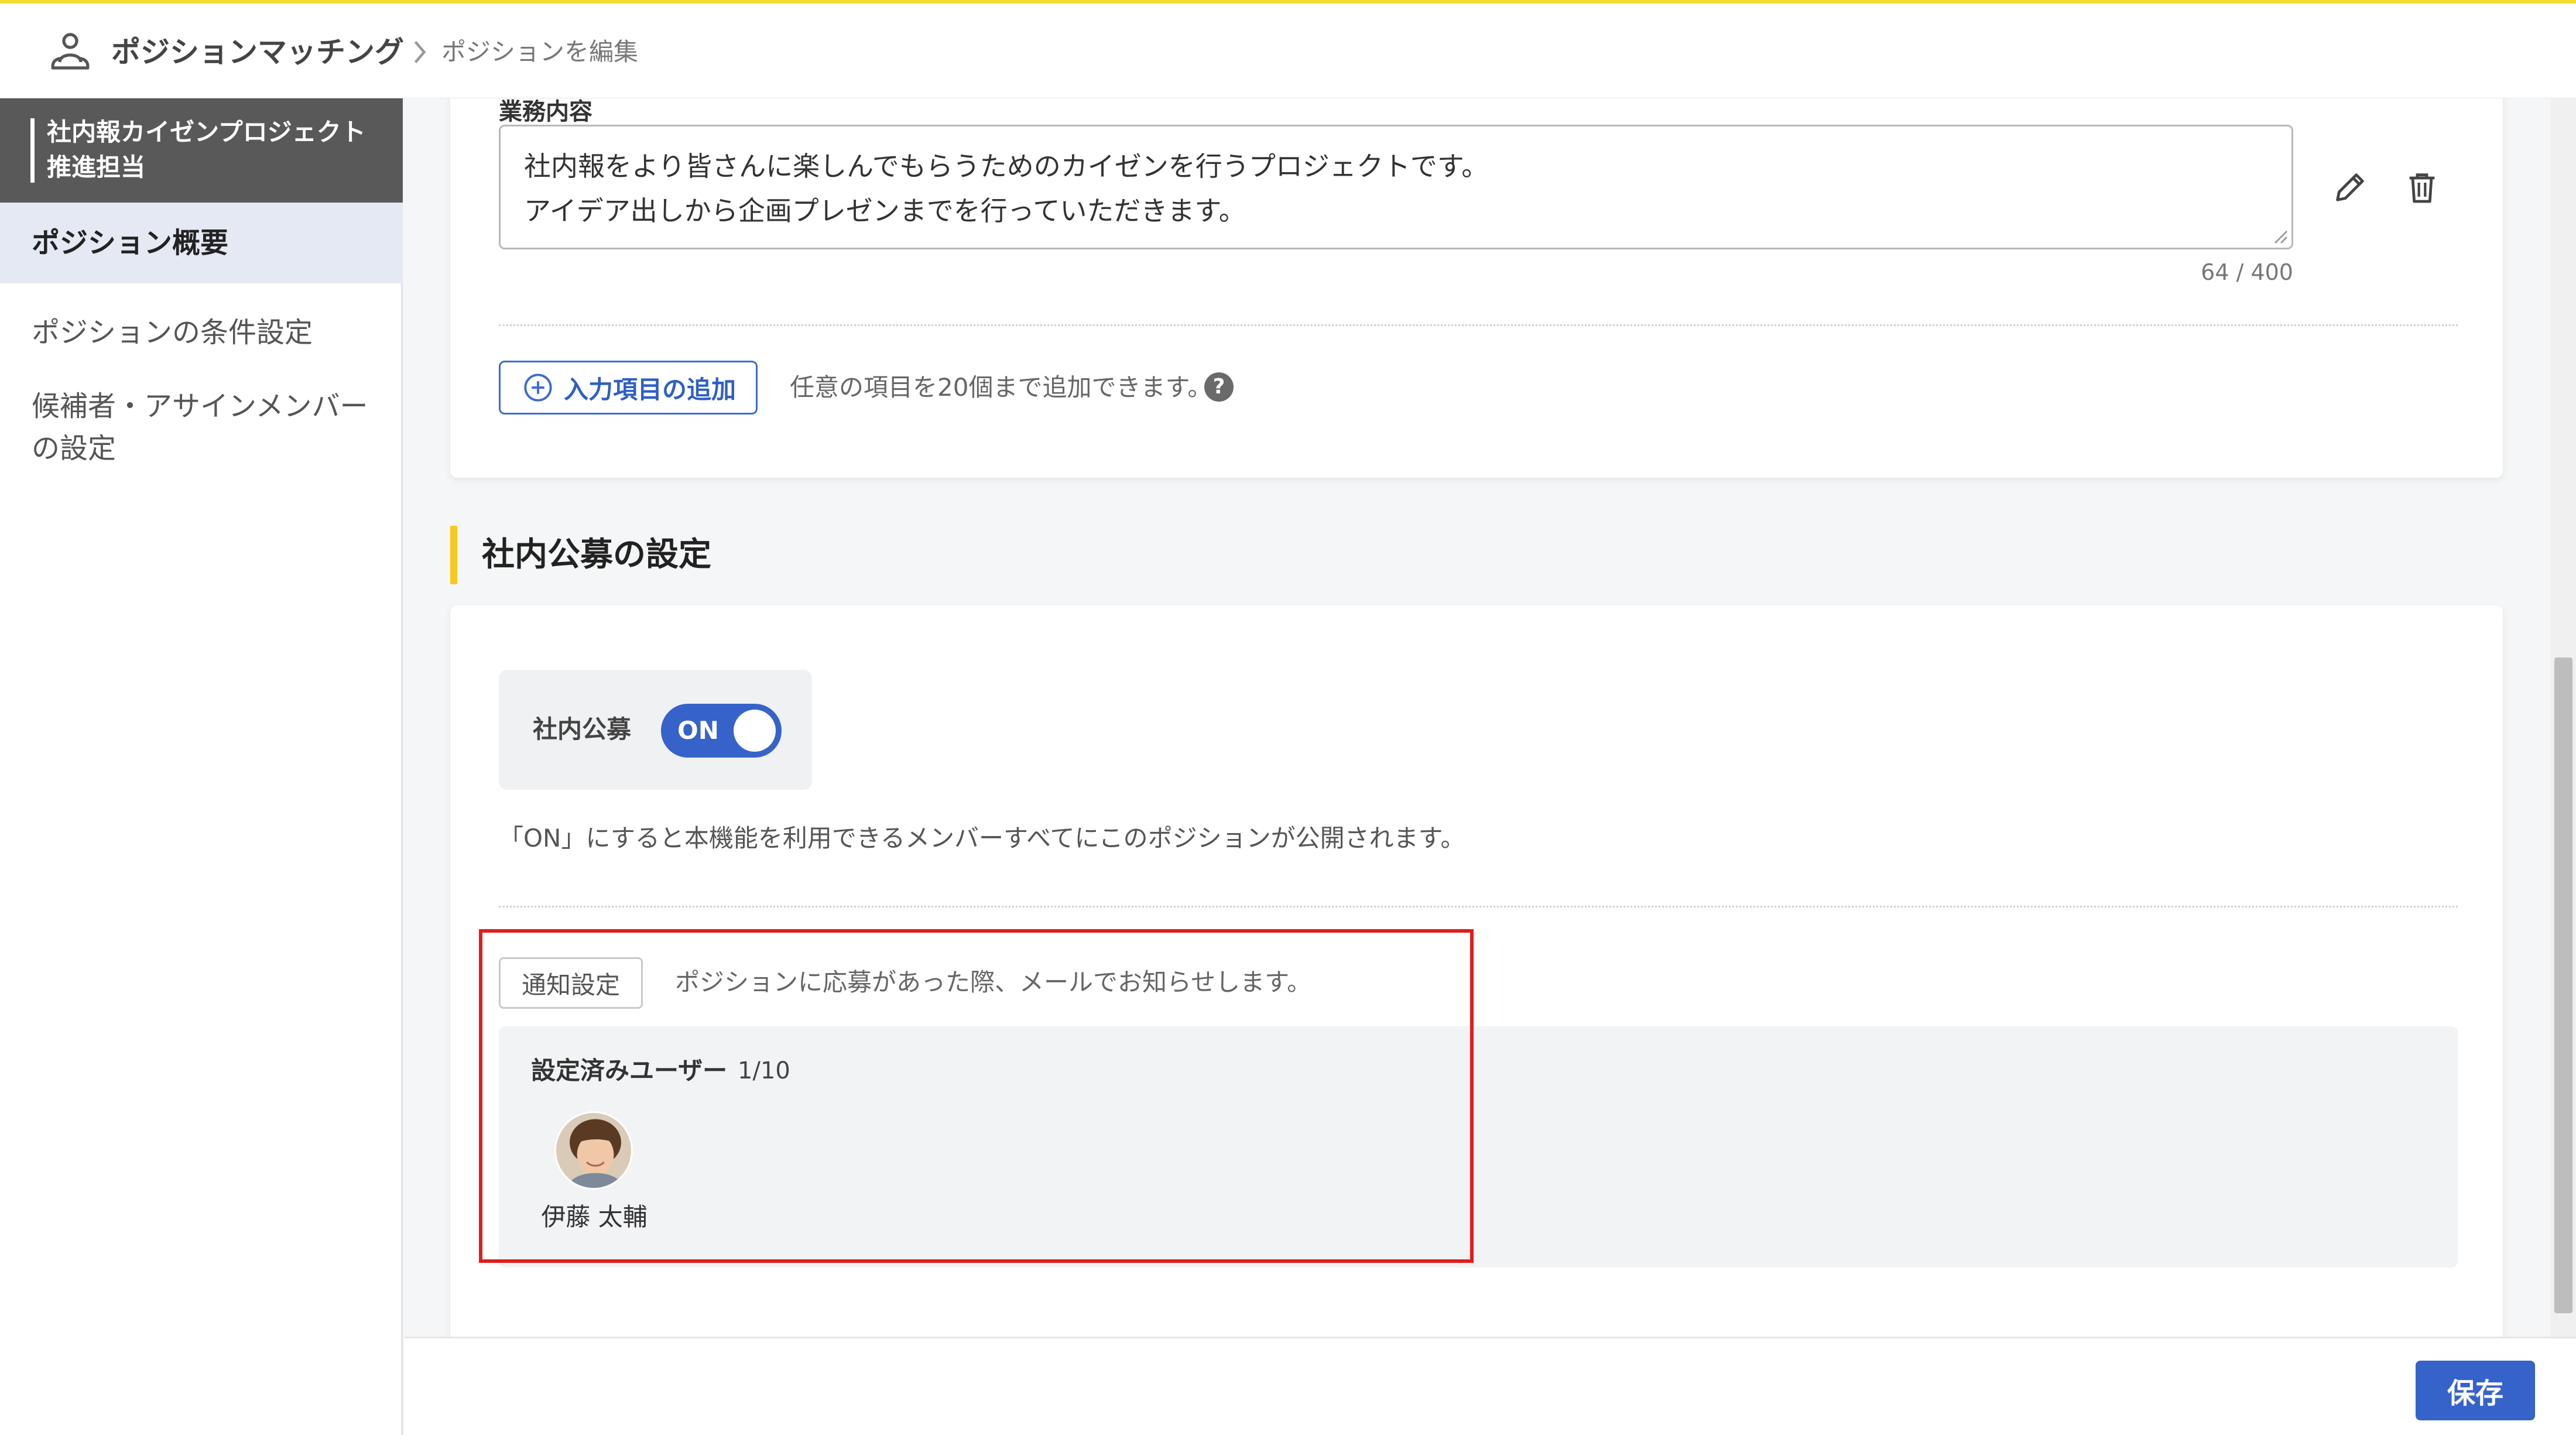  I want to click on add-input-item-label: 入力項目の追加, so click(650, 389).